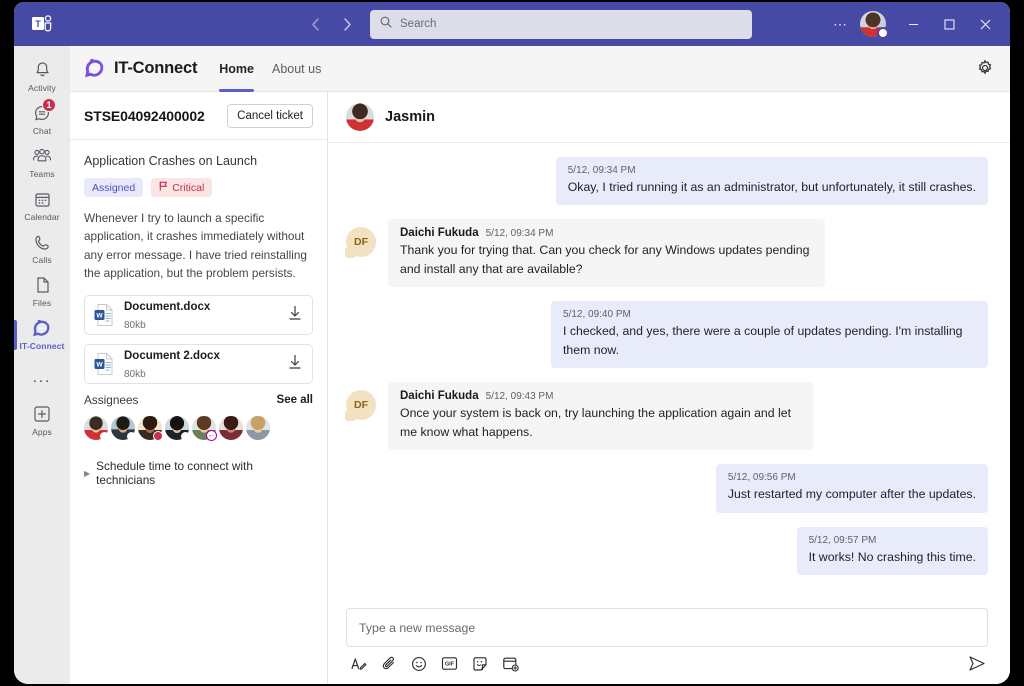 Image resolution: width=1024 pixels, height=686 pixels. What do you see at coordinates (977, 663) in the screenshot?
I see `send-icon` at bounding box center [977, 663].